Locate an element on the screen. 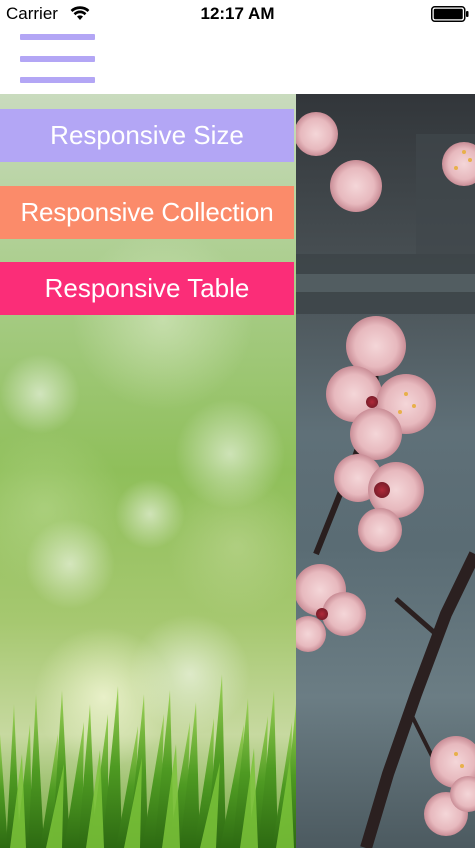 The image size is (475, 848). navigation-bar is located at coordinates (237, 61).